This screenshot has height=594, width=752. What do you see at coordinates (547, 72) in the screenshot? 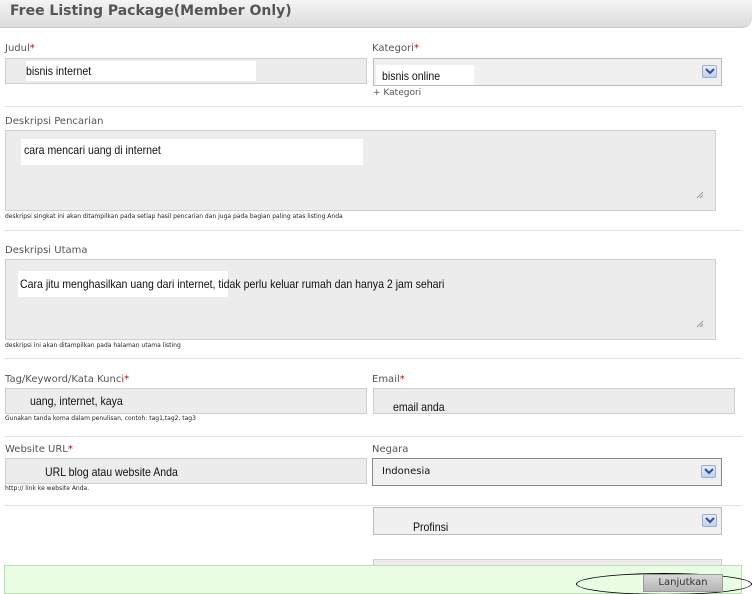
I see `kategori-select: bisnis online` at bounding box center [547, 72].